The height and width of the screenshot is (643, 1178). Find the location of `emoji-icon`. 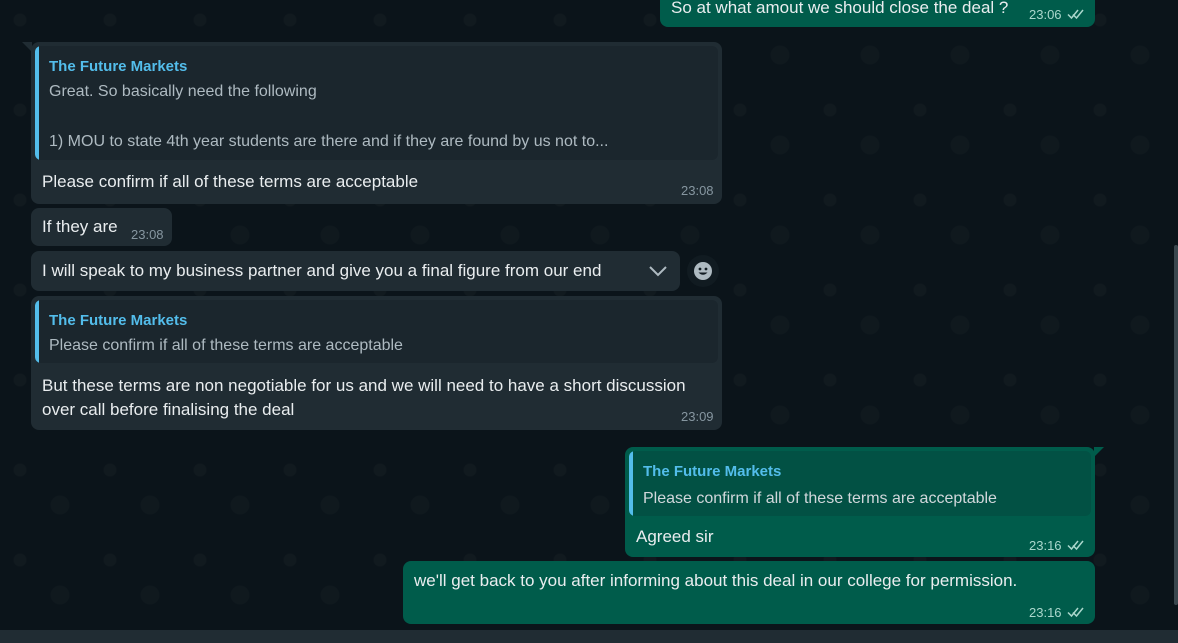

emoji-icon is located at coordinates (703, 271).